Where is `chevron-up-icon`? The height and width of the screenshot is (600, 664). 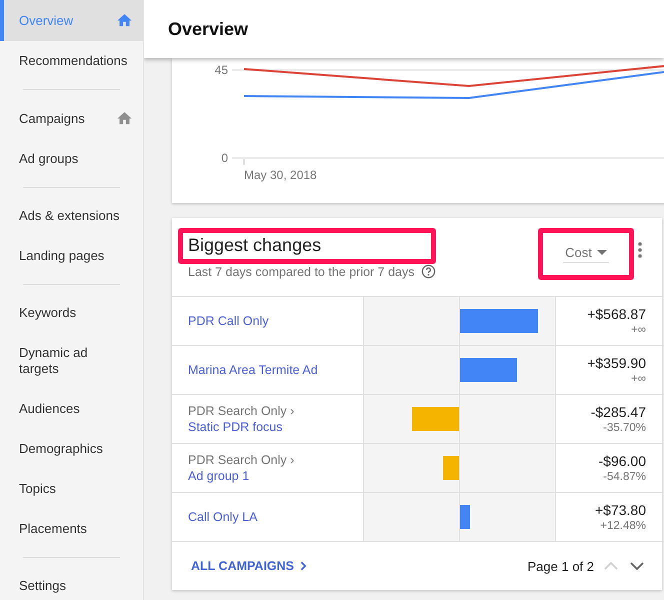 chevron-up-icon is located at coordinates (611, 566).